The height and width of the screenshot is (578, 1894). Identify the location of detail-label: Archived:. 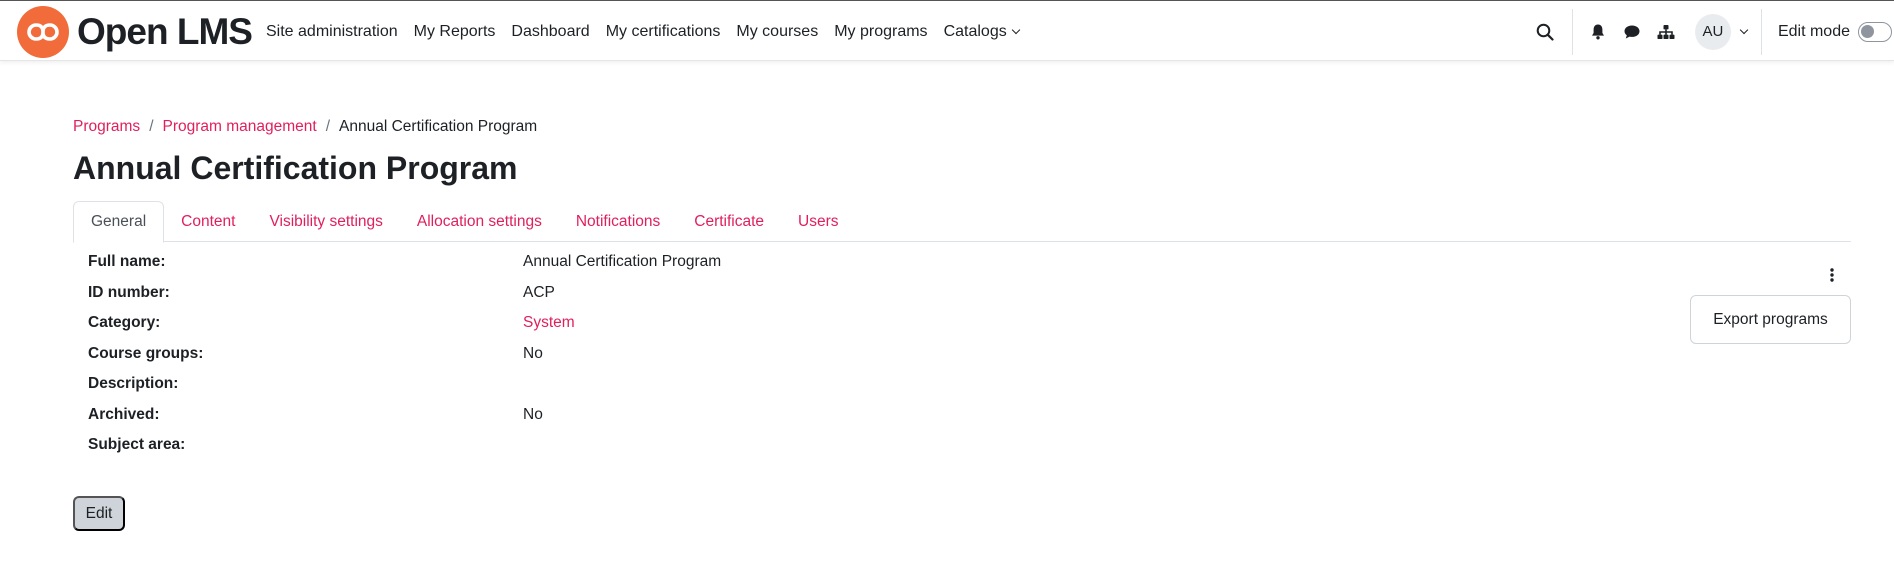
(124, 414).